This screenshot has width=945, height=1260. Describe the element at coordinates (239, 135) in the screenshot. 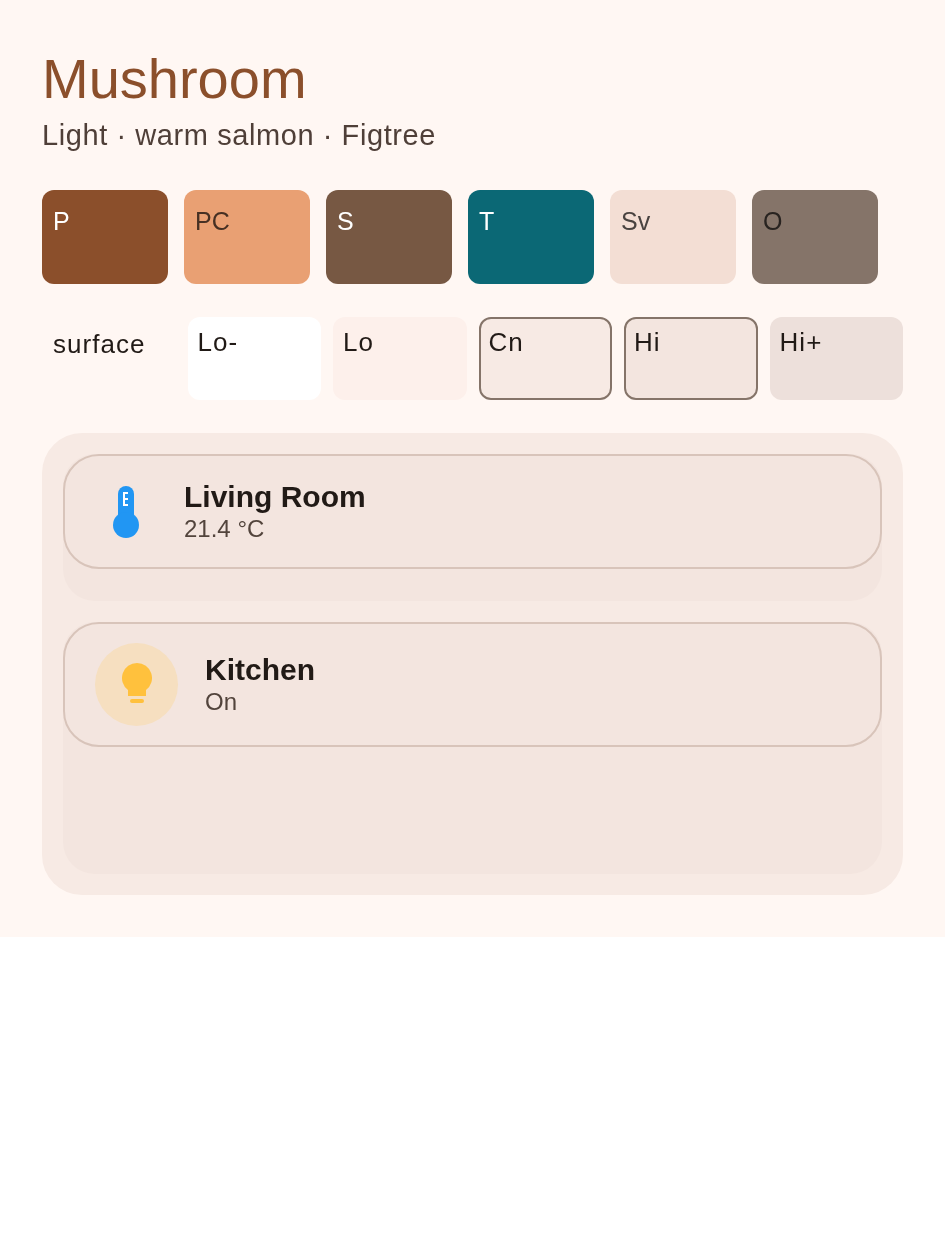

I see `theme-subtitle: Light · warm salmon · Figtree` at that location.